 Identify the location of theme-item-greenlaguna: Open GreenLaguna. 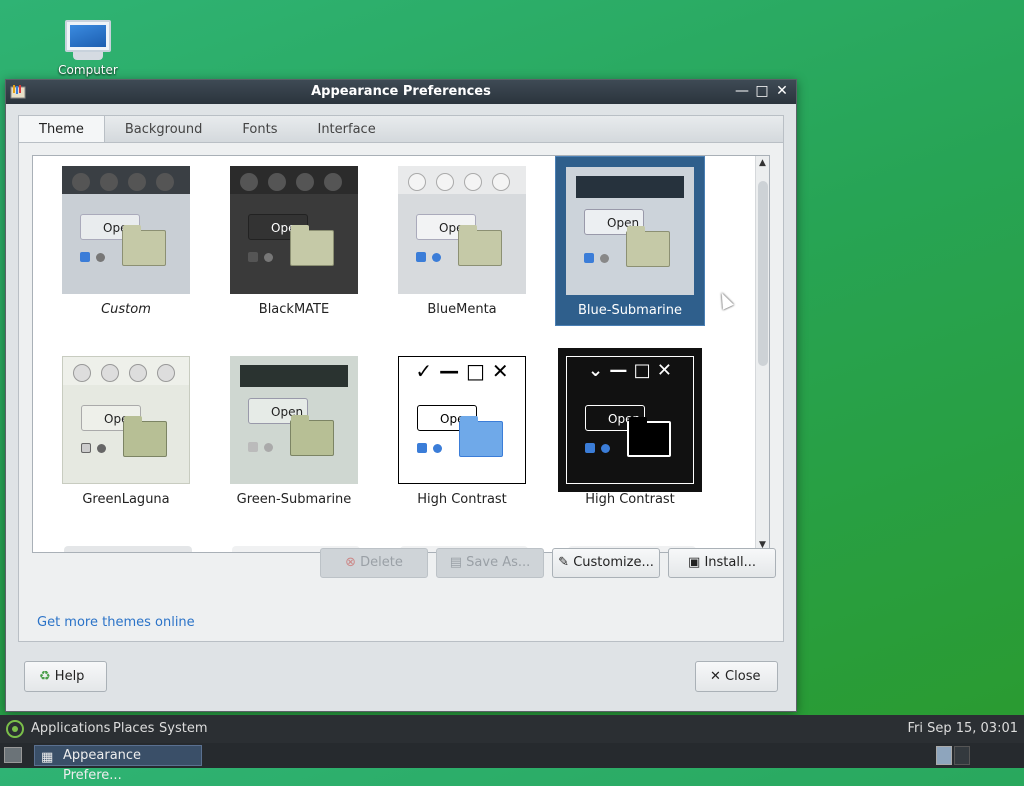
(126, 431).